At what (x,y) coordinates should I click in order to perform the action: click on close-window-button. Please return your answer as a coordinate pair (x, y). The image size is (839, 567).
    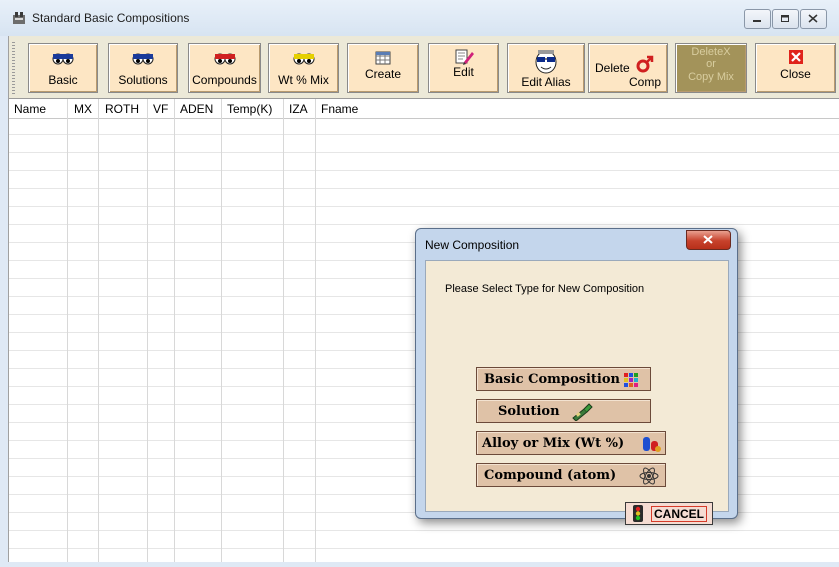
    Looking at the image, I should click on (813, 19).